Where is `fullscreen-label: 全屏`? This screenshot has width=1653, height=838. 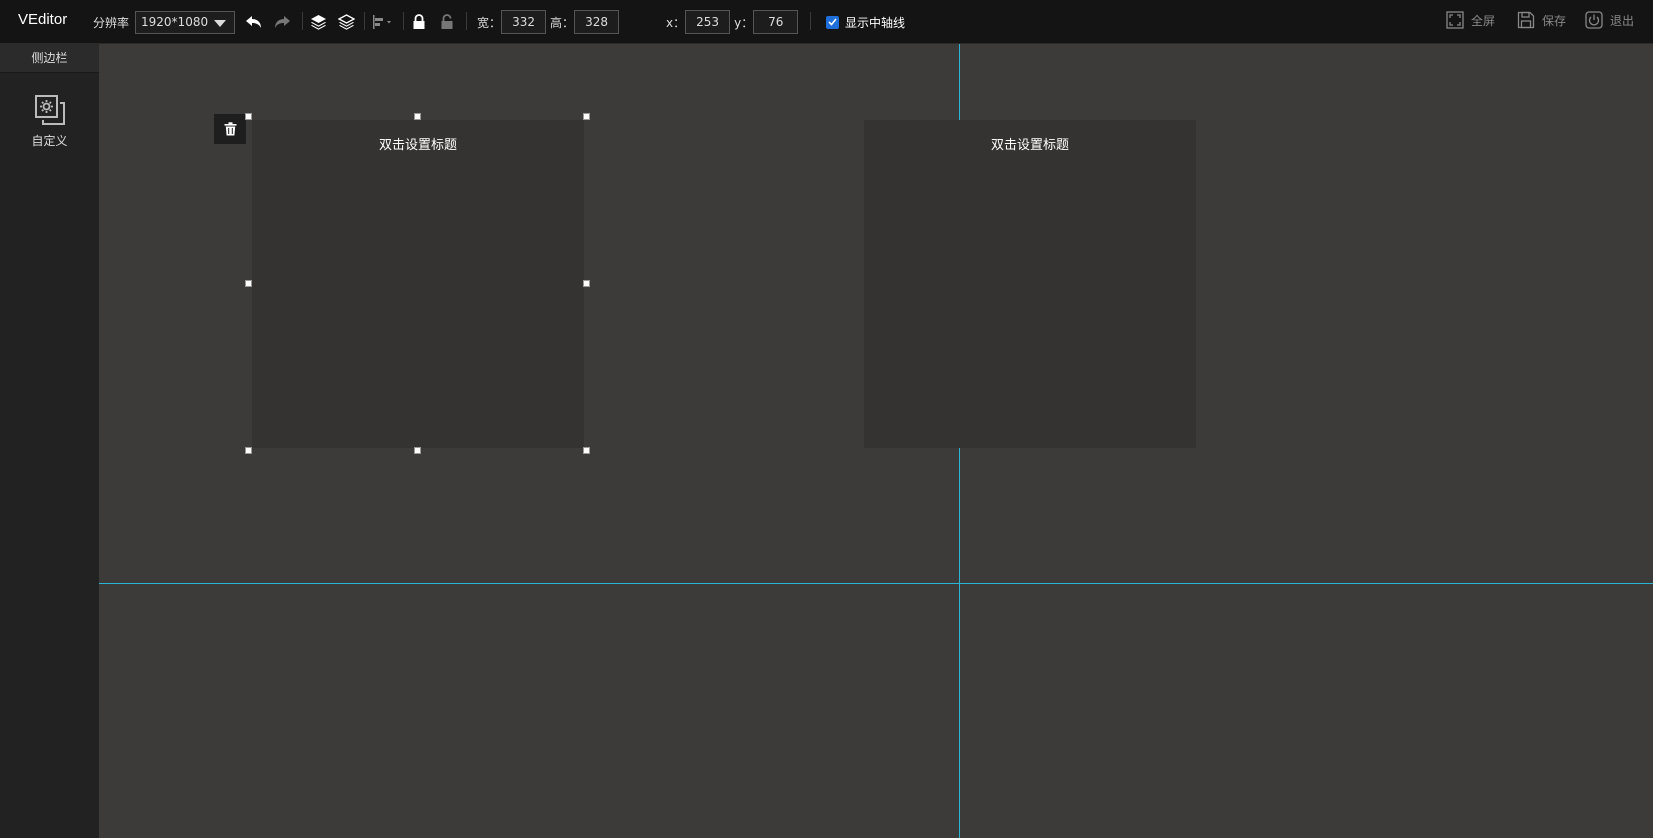
fullscreen-label: 全屏 is located at coordinates (1483, 20).